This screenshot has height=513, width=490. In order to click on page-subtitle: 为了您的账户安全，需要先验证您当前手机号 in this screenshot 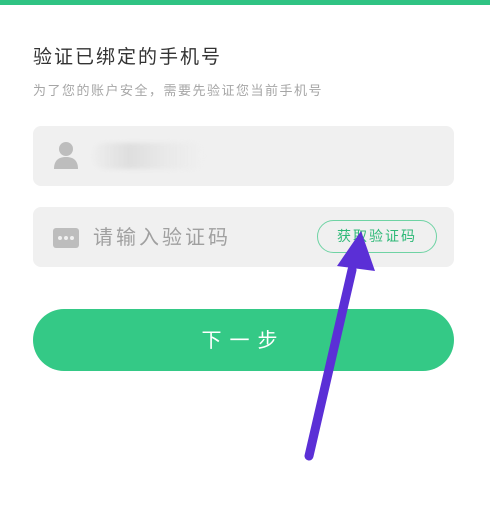, I will do `click(178, 91)`.